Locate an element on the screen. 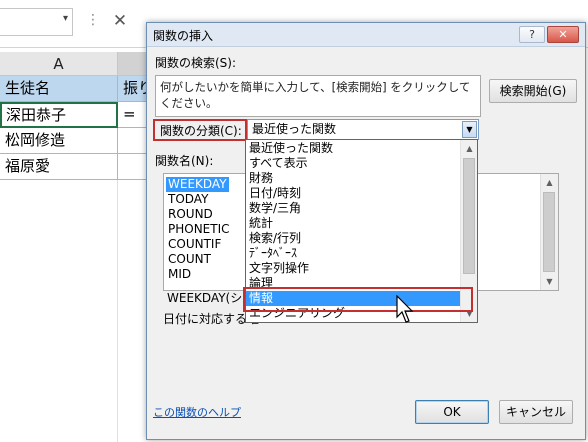 The height and width of the screenshot is (442, 588). help-button: ? is located at coordinates (532, 34).